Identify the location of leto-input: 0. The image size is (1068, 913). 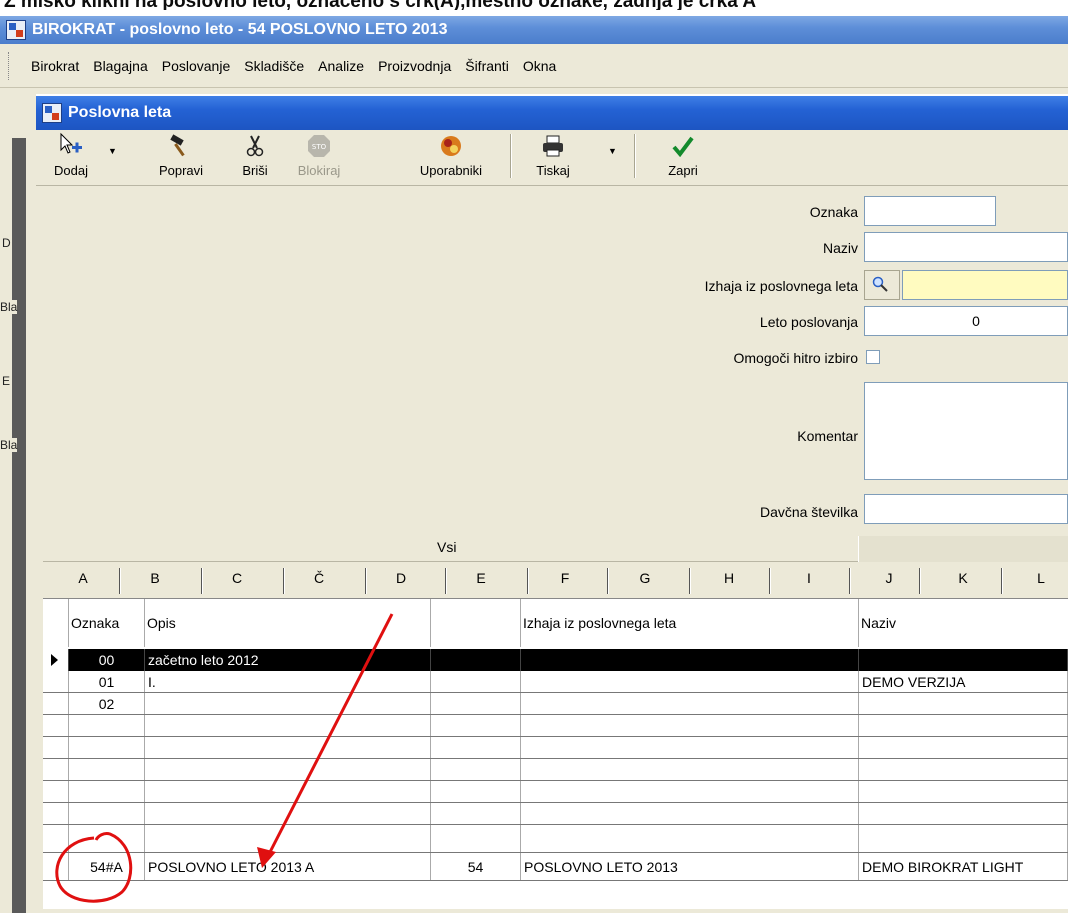
(966, 321).